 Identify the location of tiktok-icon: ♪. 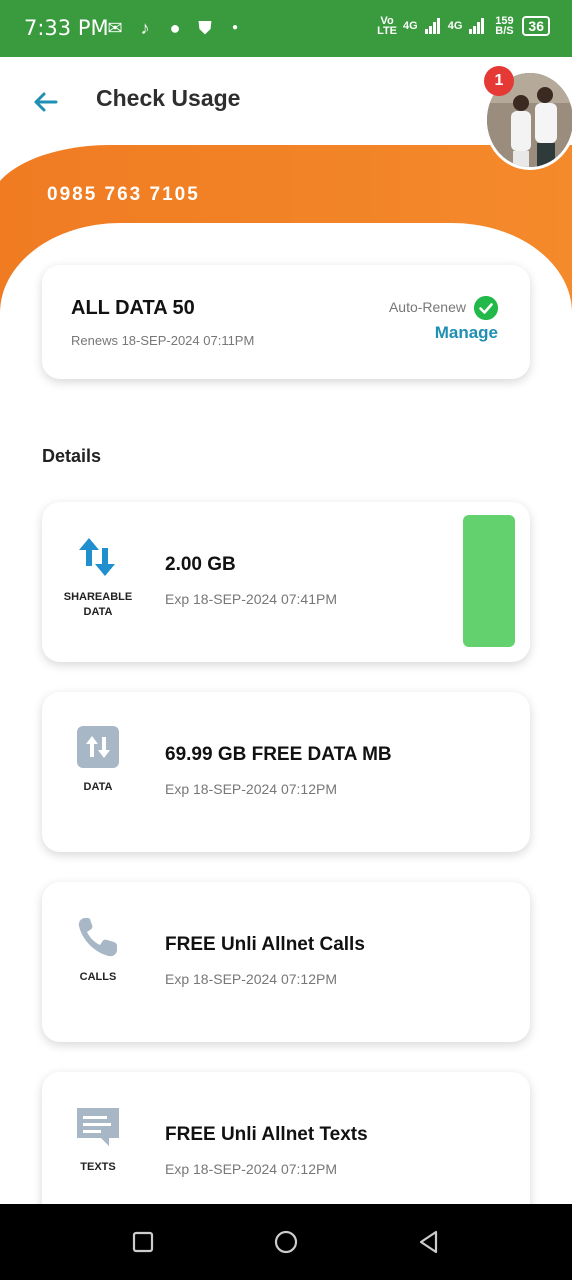
(145, 28).